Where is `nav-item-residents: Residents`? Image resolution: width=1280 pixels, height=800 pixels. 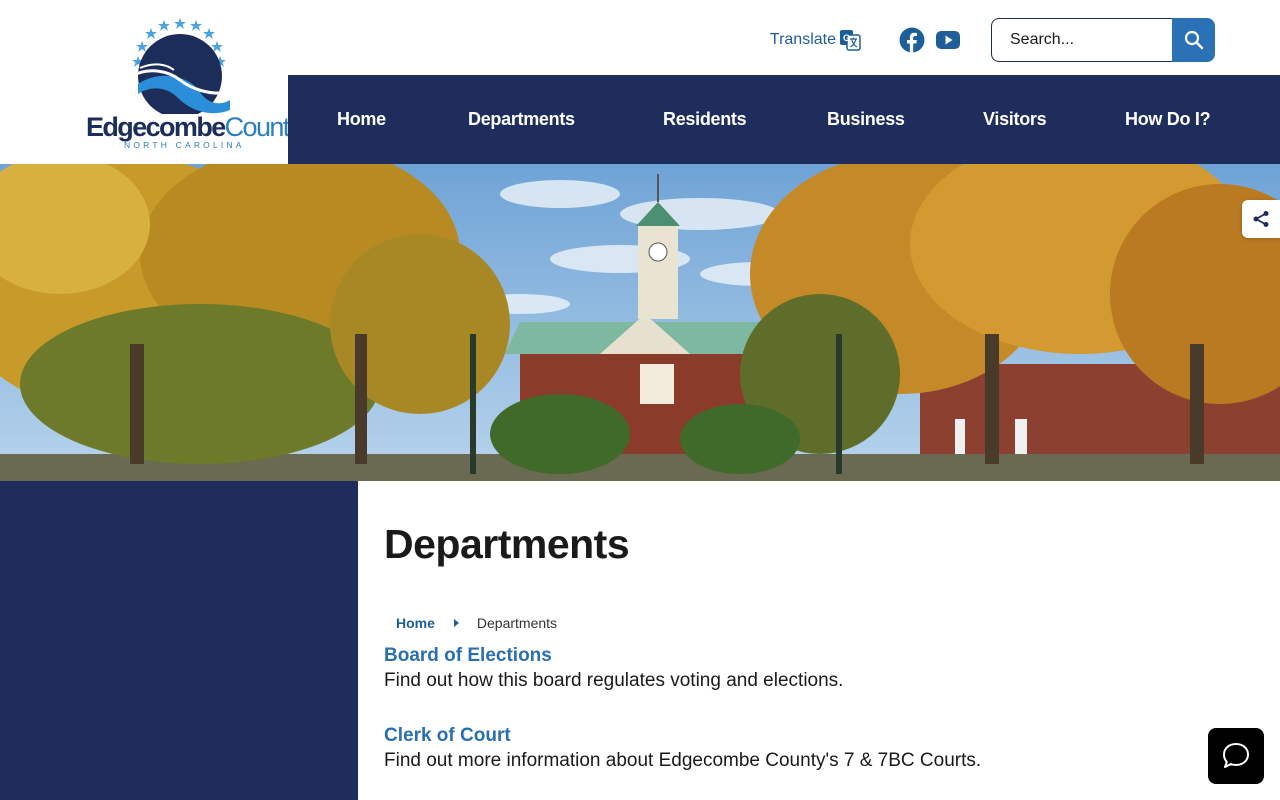 nav-item-residents: Residents is located at coordinates (705, 119).